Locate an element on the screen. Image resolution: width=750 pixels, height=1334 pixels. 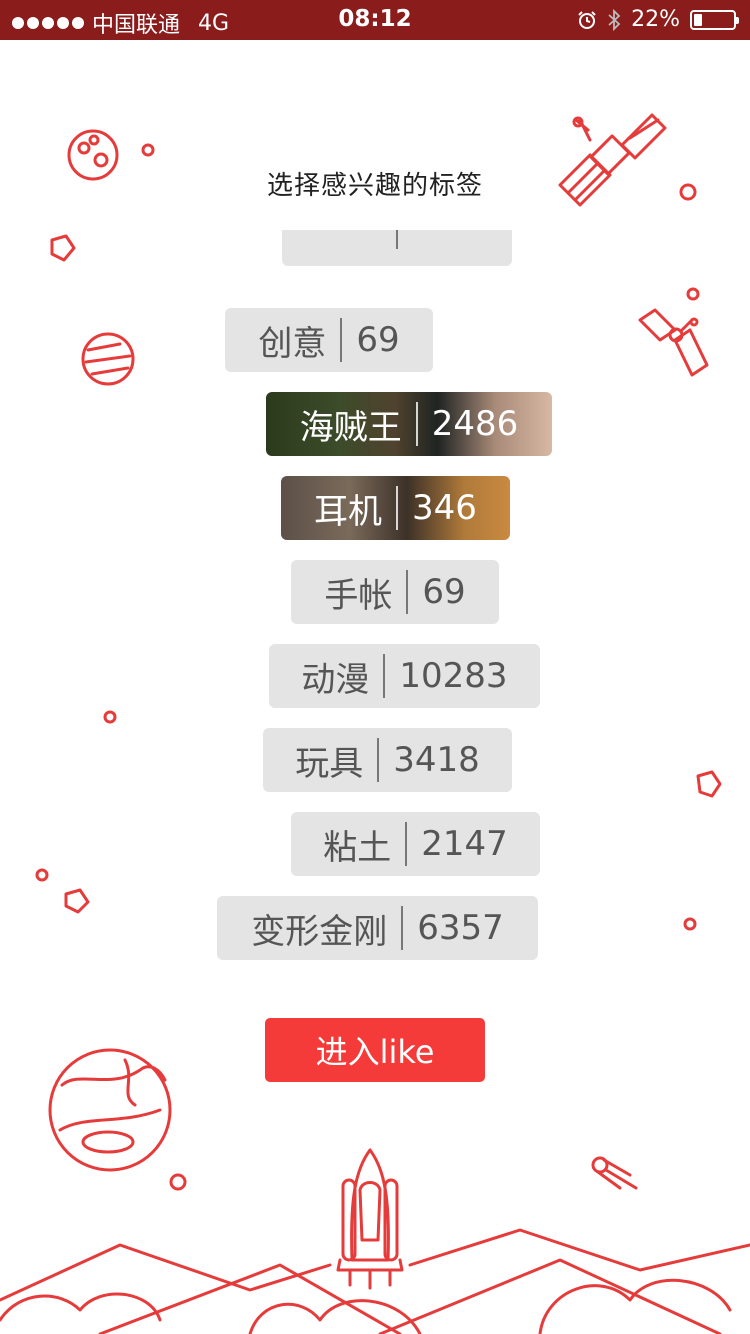
tag-item: 变形金刚 6357 is located at coordinates (377, 928).